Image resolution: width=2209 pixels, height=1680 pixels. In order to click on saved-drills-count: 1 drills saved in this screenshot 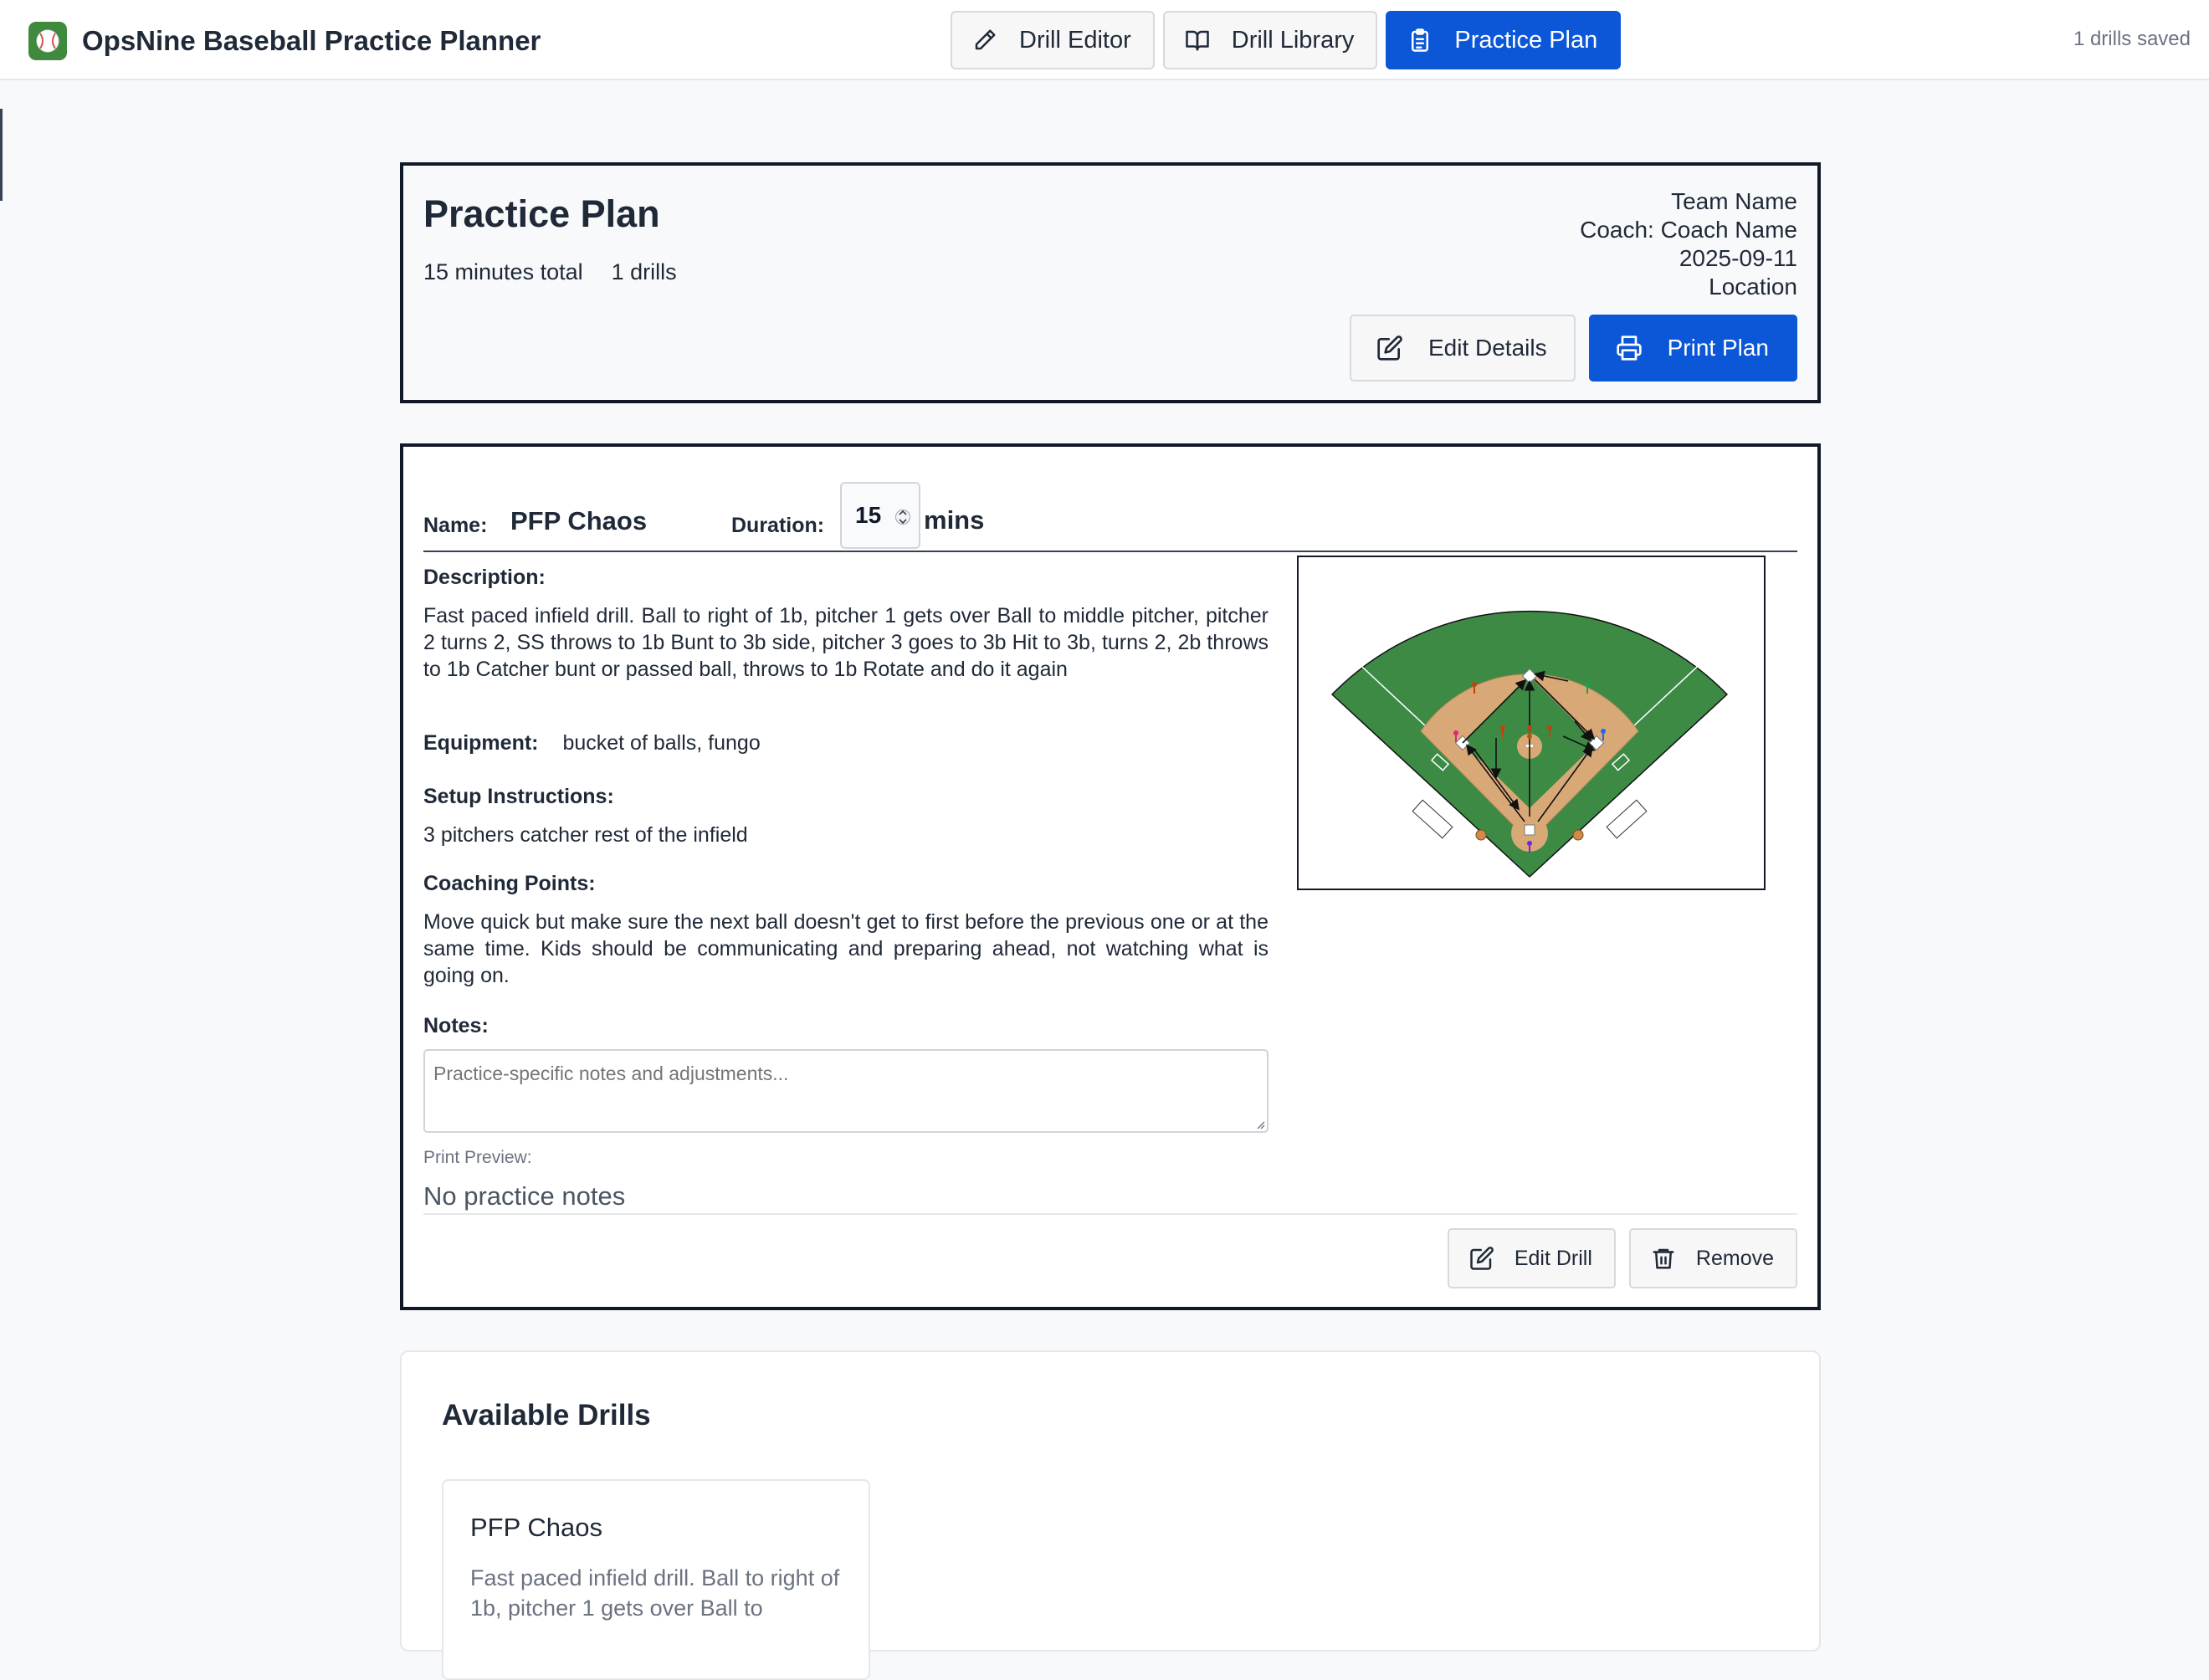, I will do `click(2132, 39)`.